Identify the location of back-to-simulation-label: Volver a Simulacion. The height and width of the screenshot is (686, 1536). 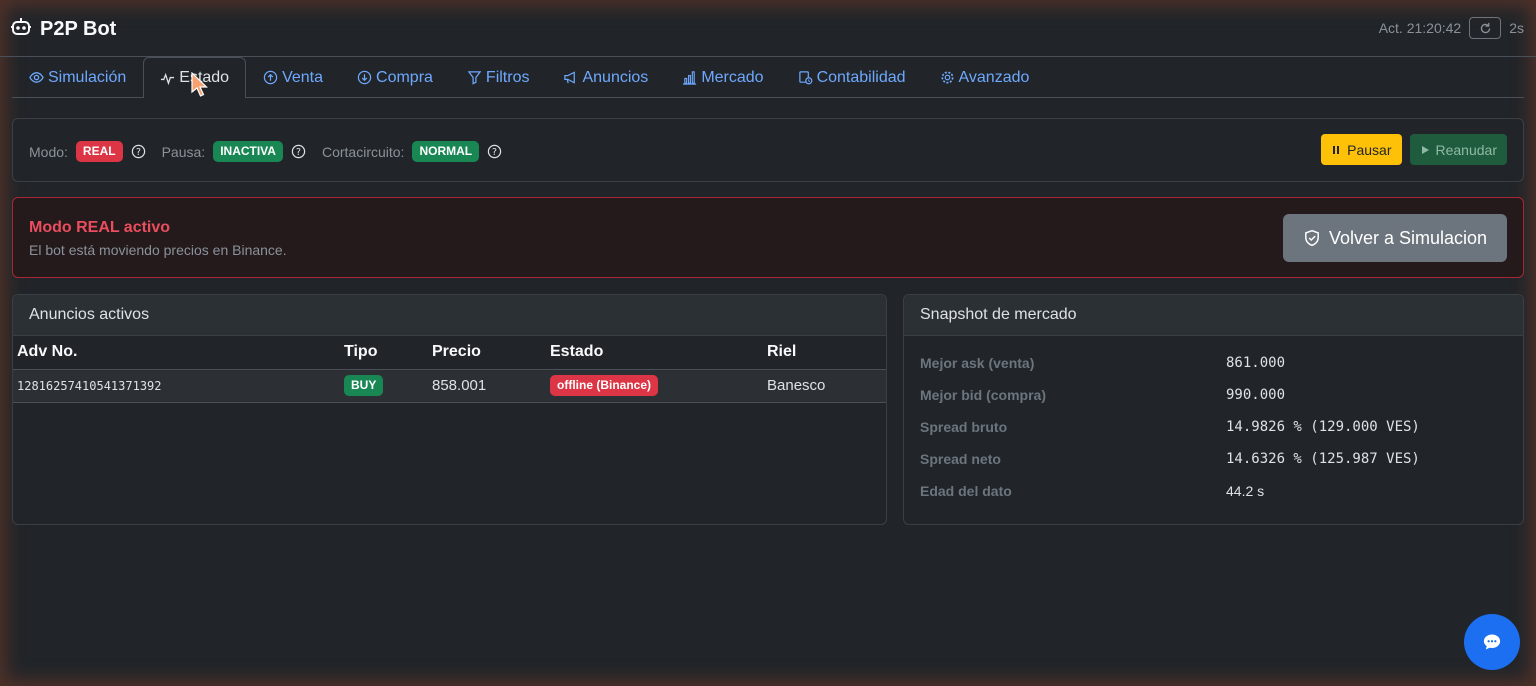
(1408, 237).